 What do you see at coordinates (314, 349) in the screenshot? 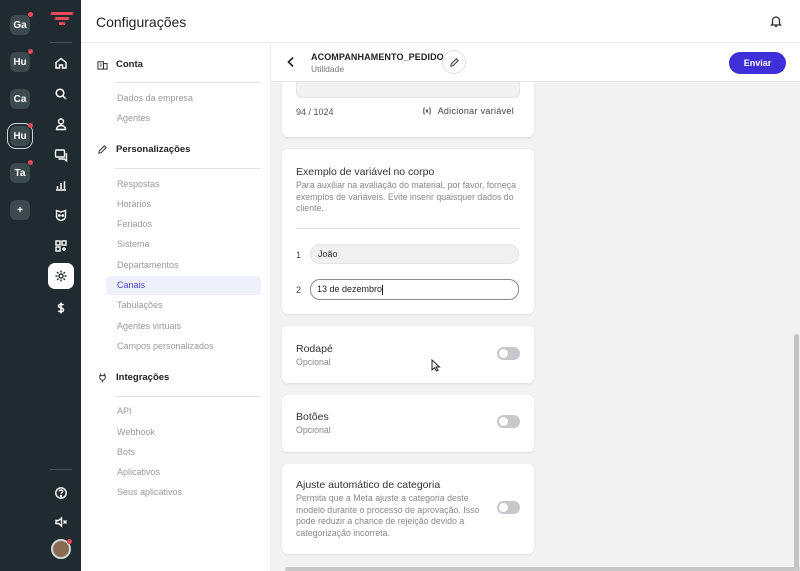
I see `footer-title: Rodapé` at bounding box center [314, 349].